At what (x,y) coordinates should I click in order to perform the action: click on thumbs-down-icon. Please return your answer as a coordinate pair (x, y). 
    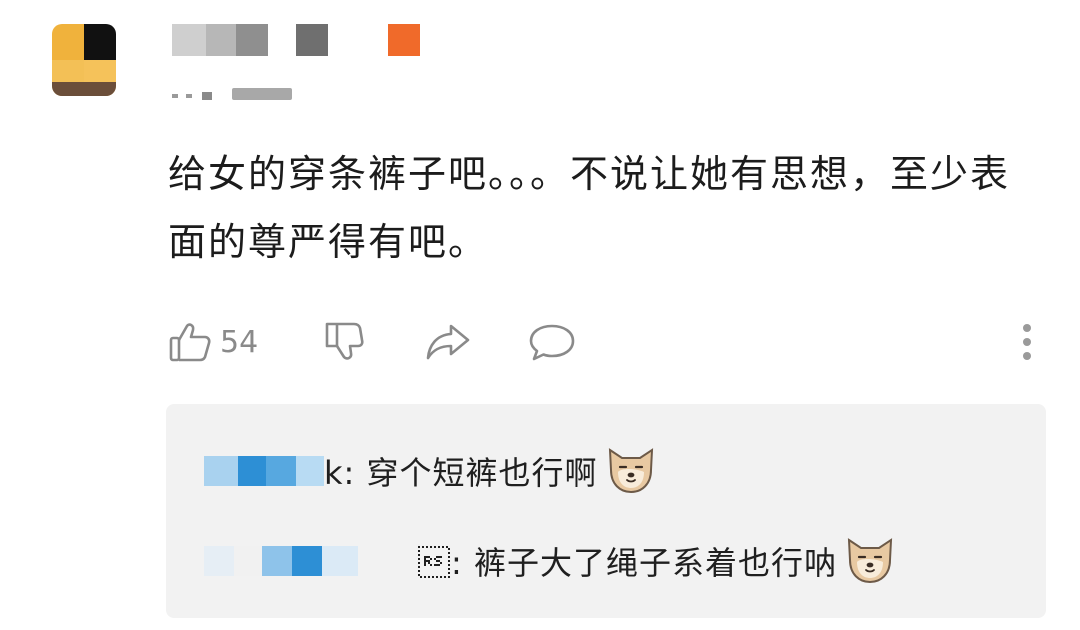
    Looking at the image, I should click on (344, 342).